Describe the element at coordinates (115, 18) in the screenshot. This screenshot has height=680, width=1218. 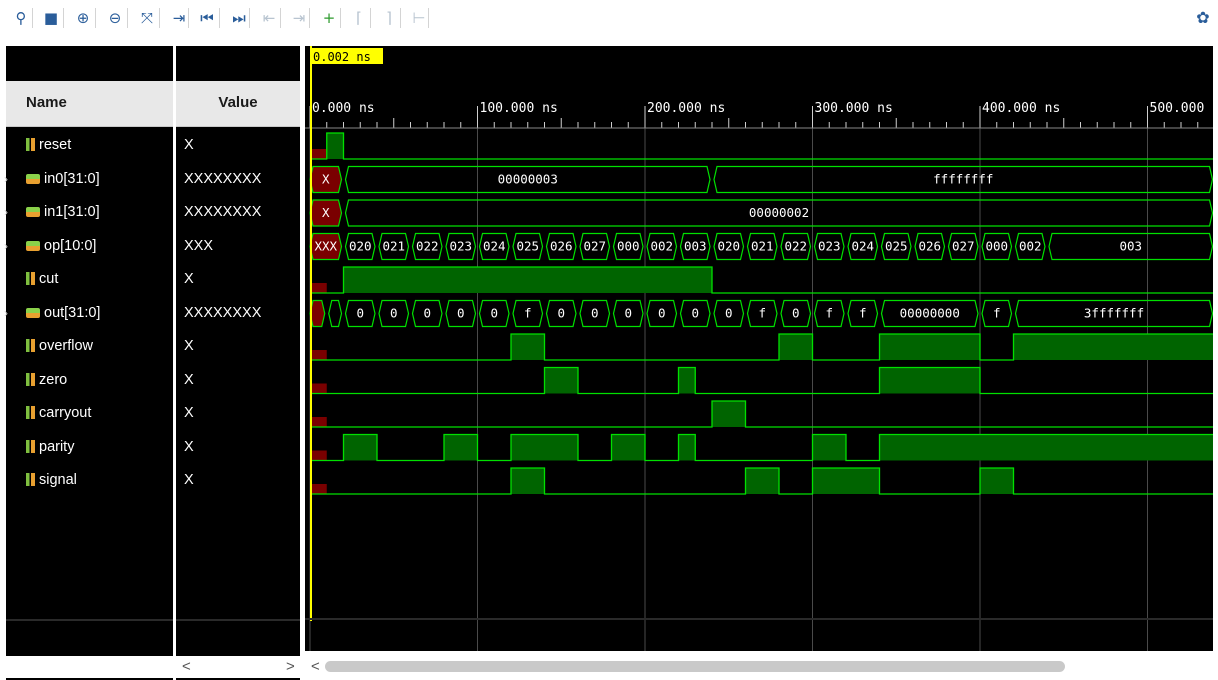
I see `zoom-out-icon: ⊖` at that location.